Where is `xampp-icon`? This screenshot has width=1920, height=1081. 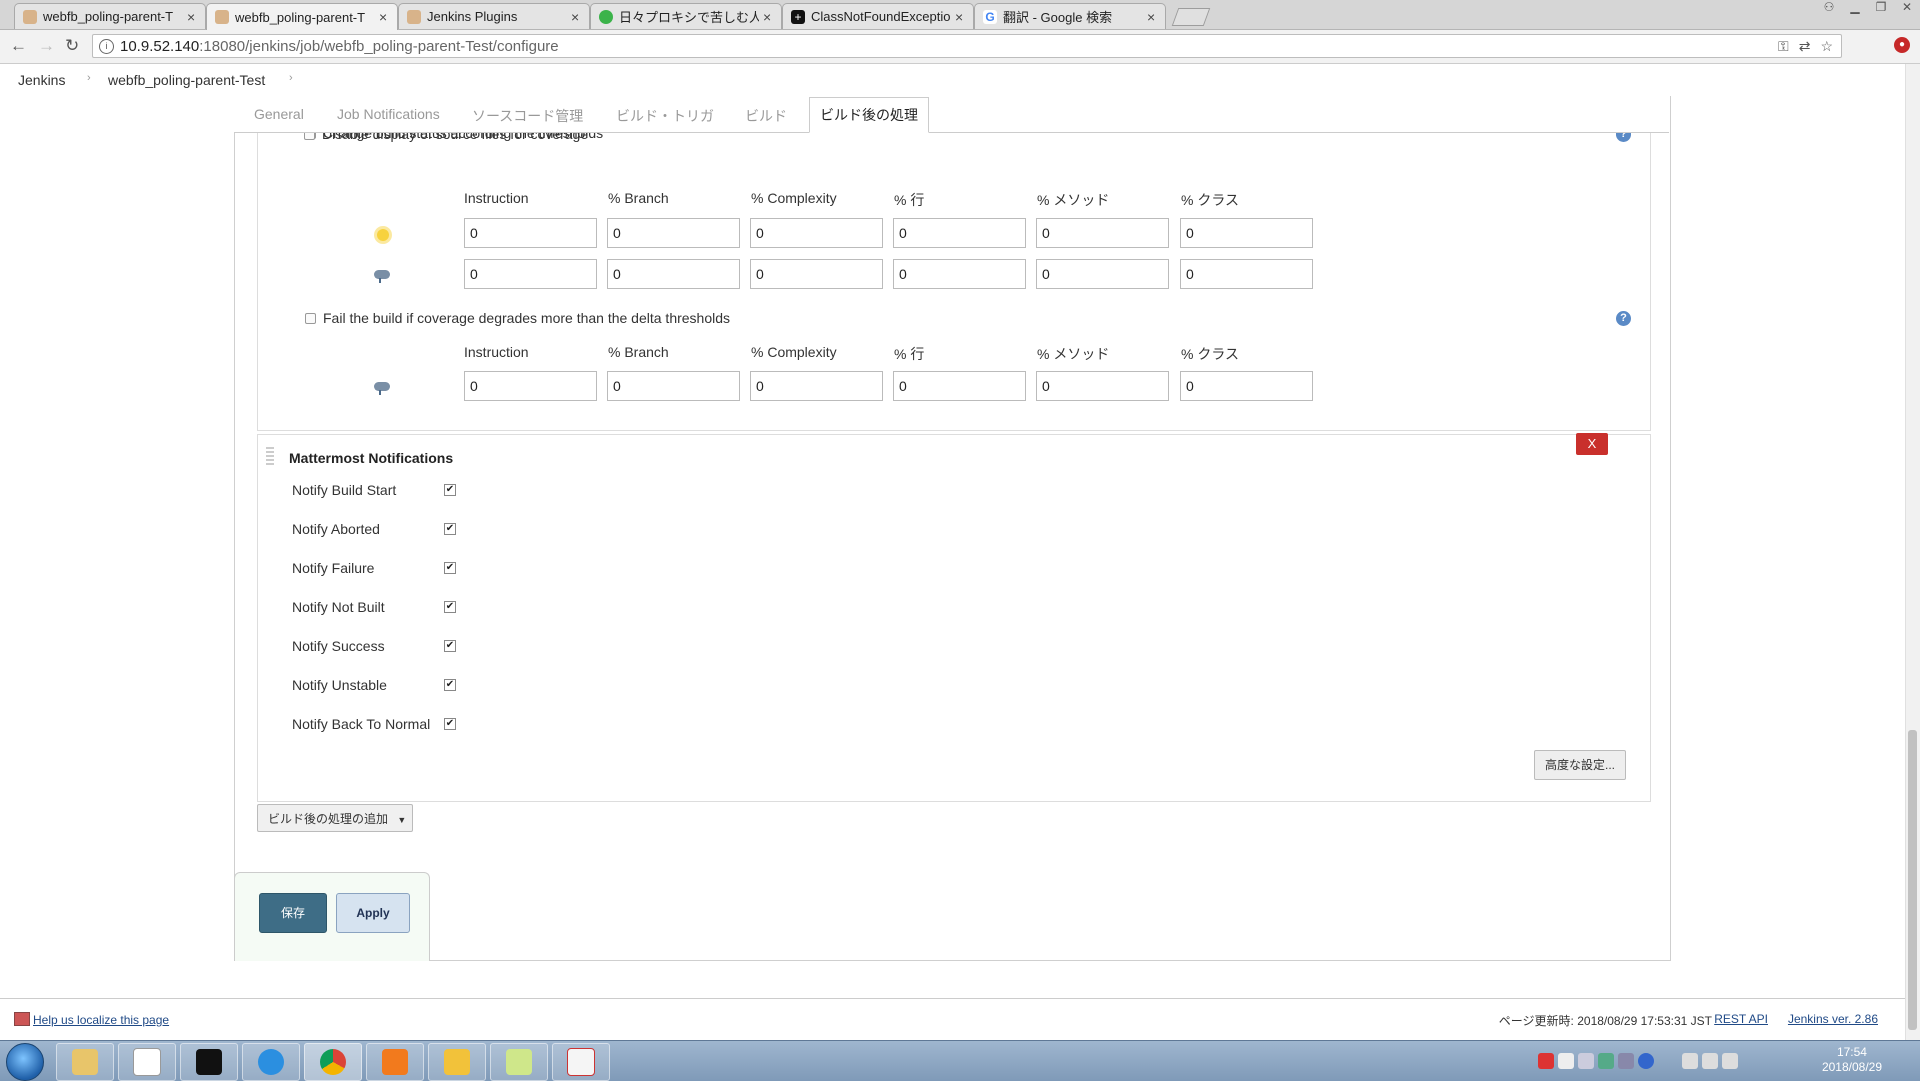 xampp-icon is located at coordinates (395, 1062).